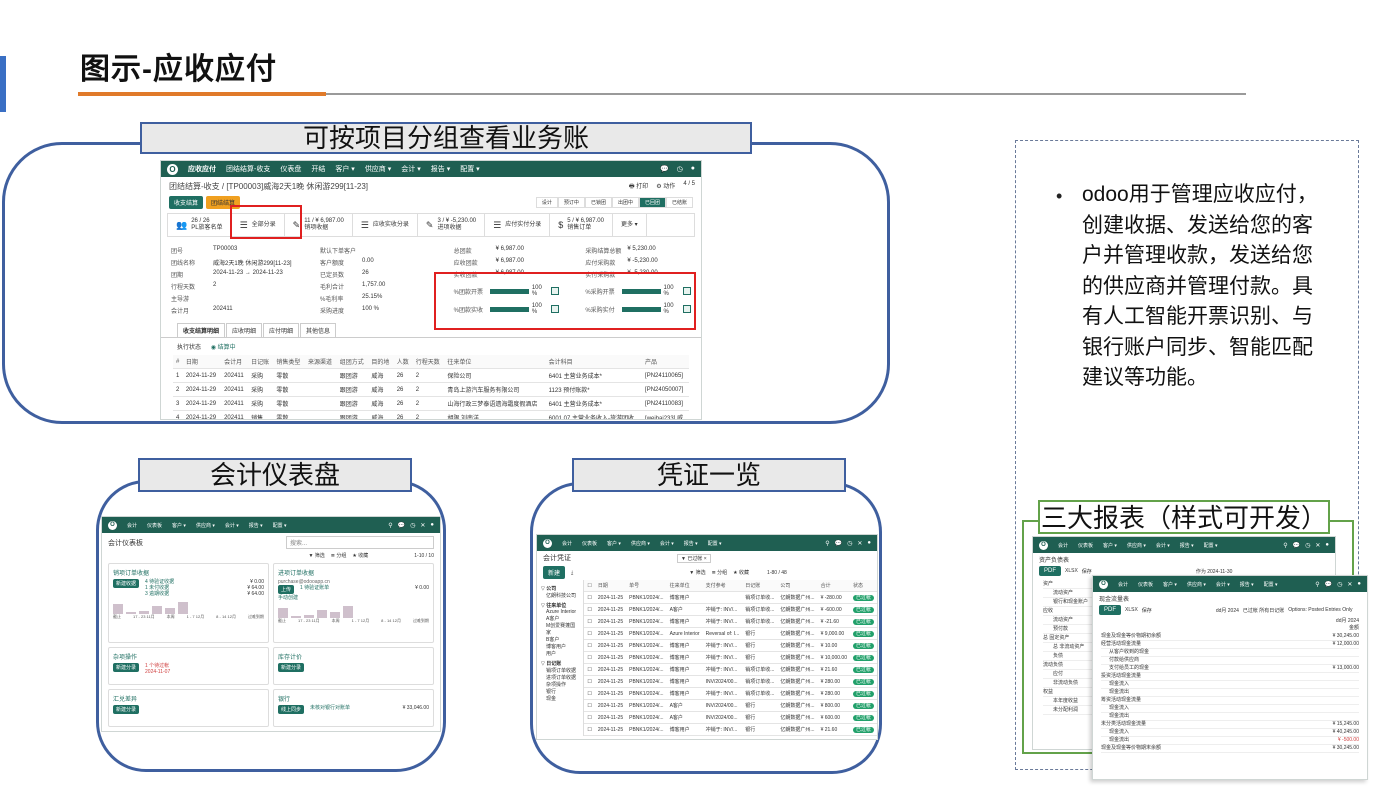  What do you see at coordinates (1163, 545) in the screenshot?
I see `menu-item-4: 会计 ▾` at bounding box center [1163, 545].